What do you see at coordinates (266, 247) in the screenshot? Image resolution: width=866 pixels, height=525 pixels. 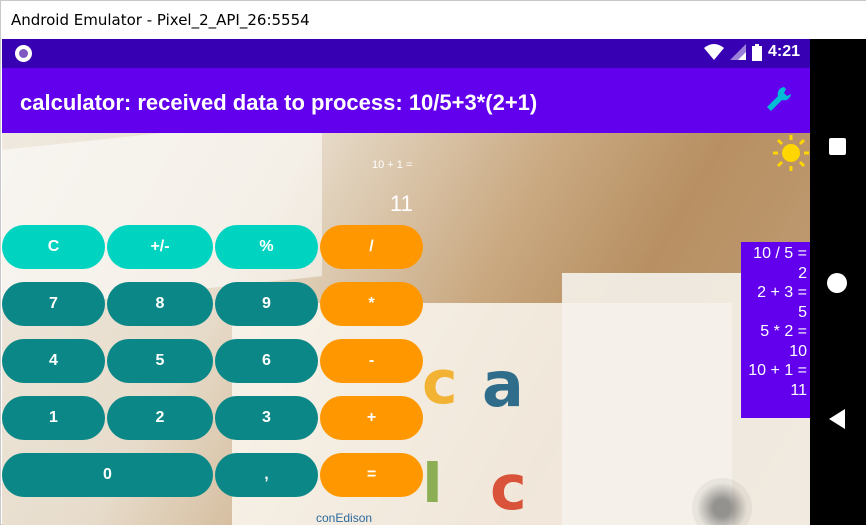 I see `percent-button: %` at bounding box center [266, 247].